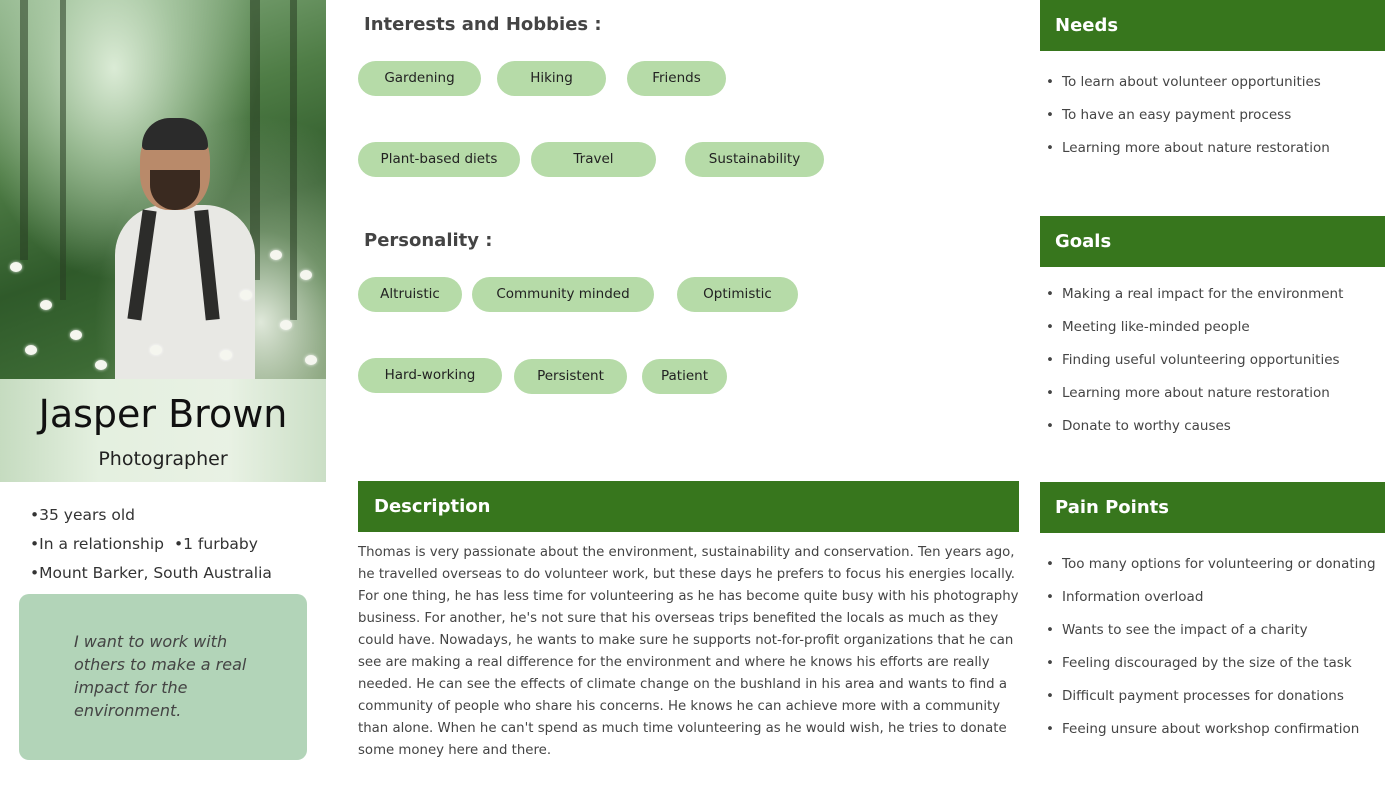 The height and width of the screenshot is (801, 1385). What do you see at coordinates (593, 159) in the screenshot?
I see `interest-tag: Travel` at bounding box center [593, 159].